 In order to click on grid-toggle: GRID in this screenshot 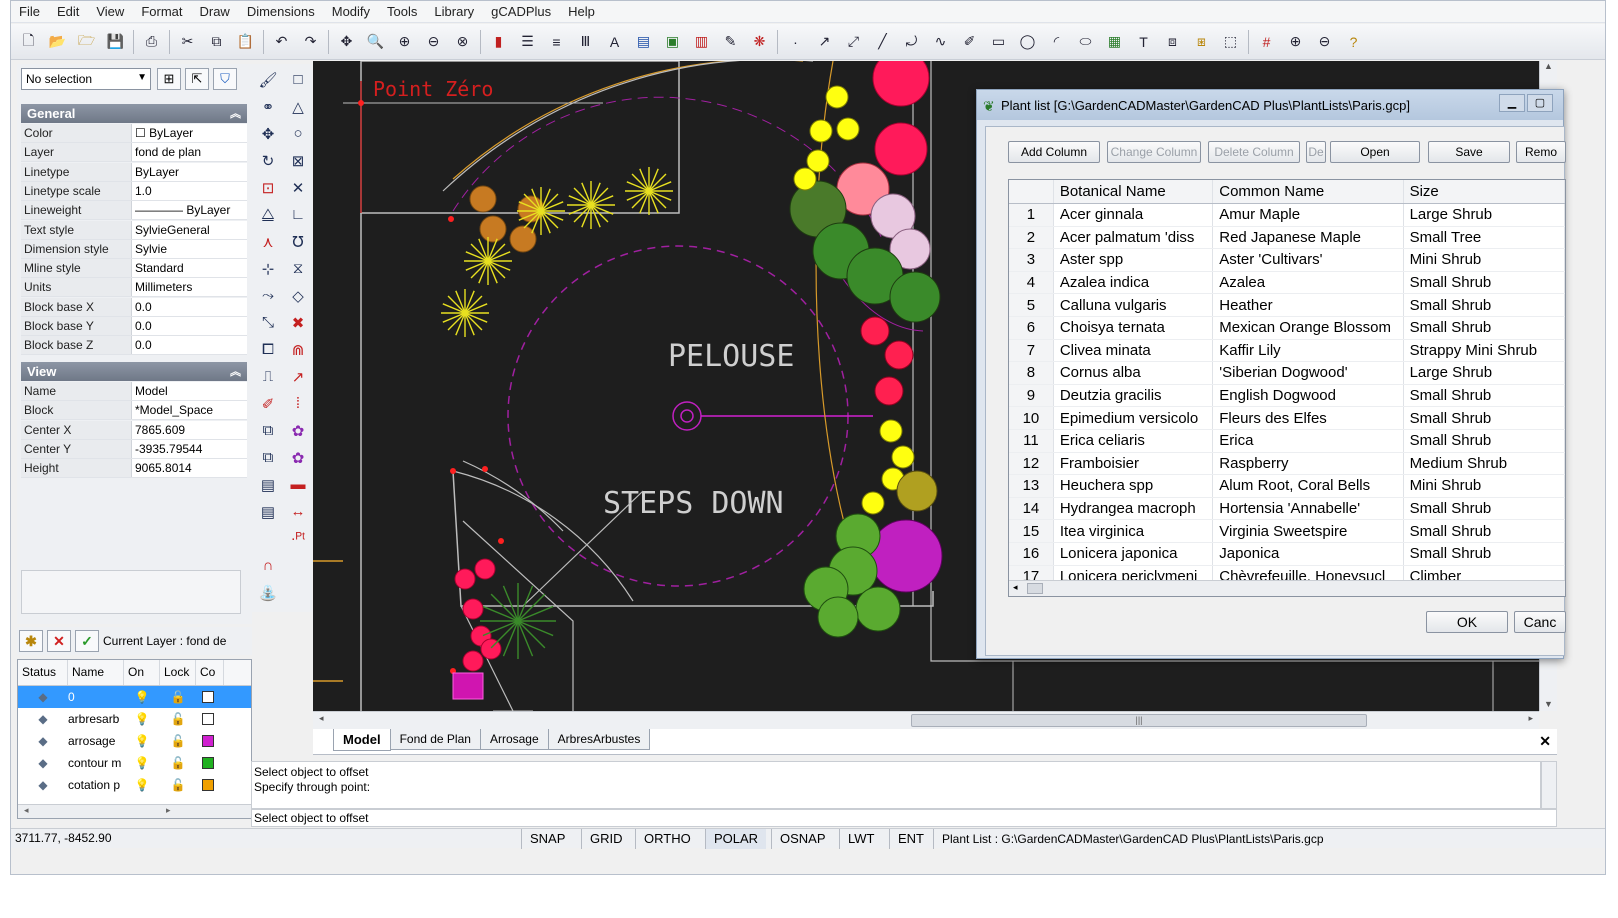, I will do `click(606, 839)`.